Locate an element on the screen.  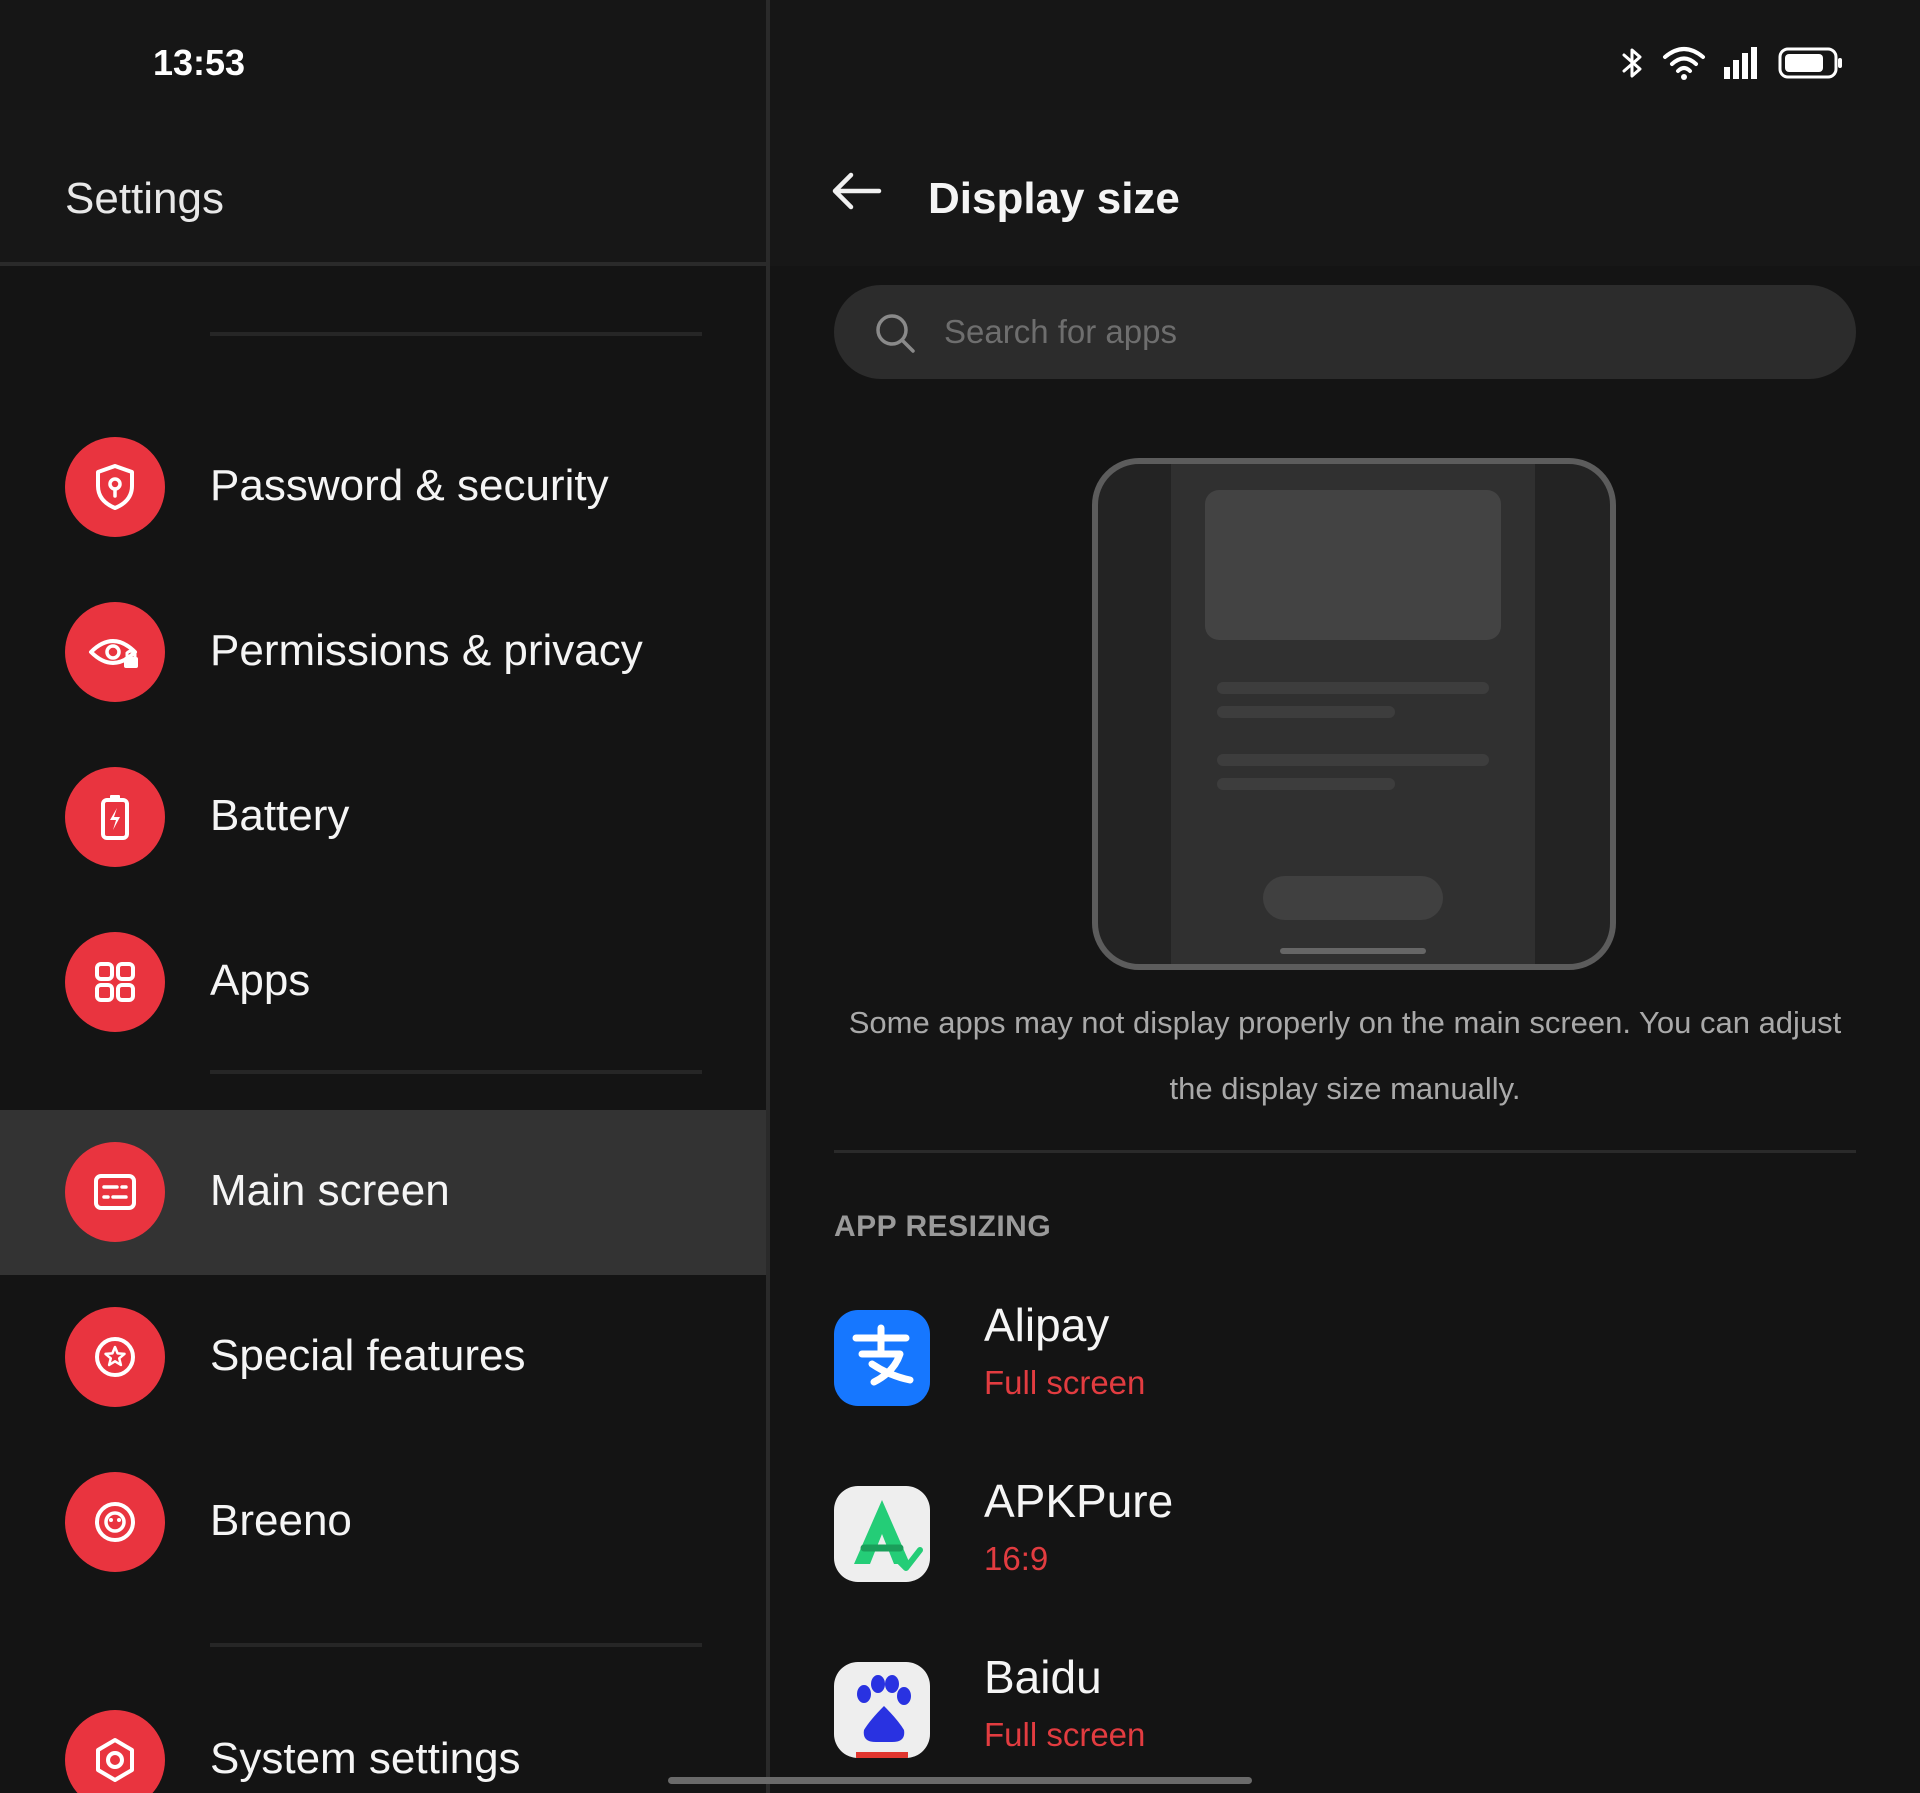
sidebar-item-label: Battery is located at coordinates (280, 815).